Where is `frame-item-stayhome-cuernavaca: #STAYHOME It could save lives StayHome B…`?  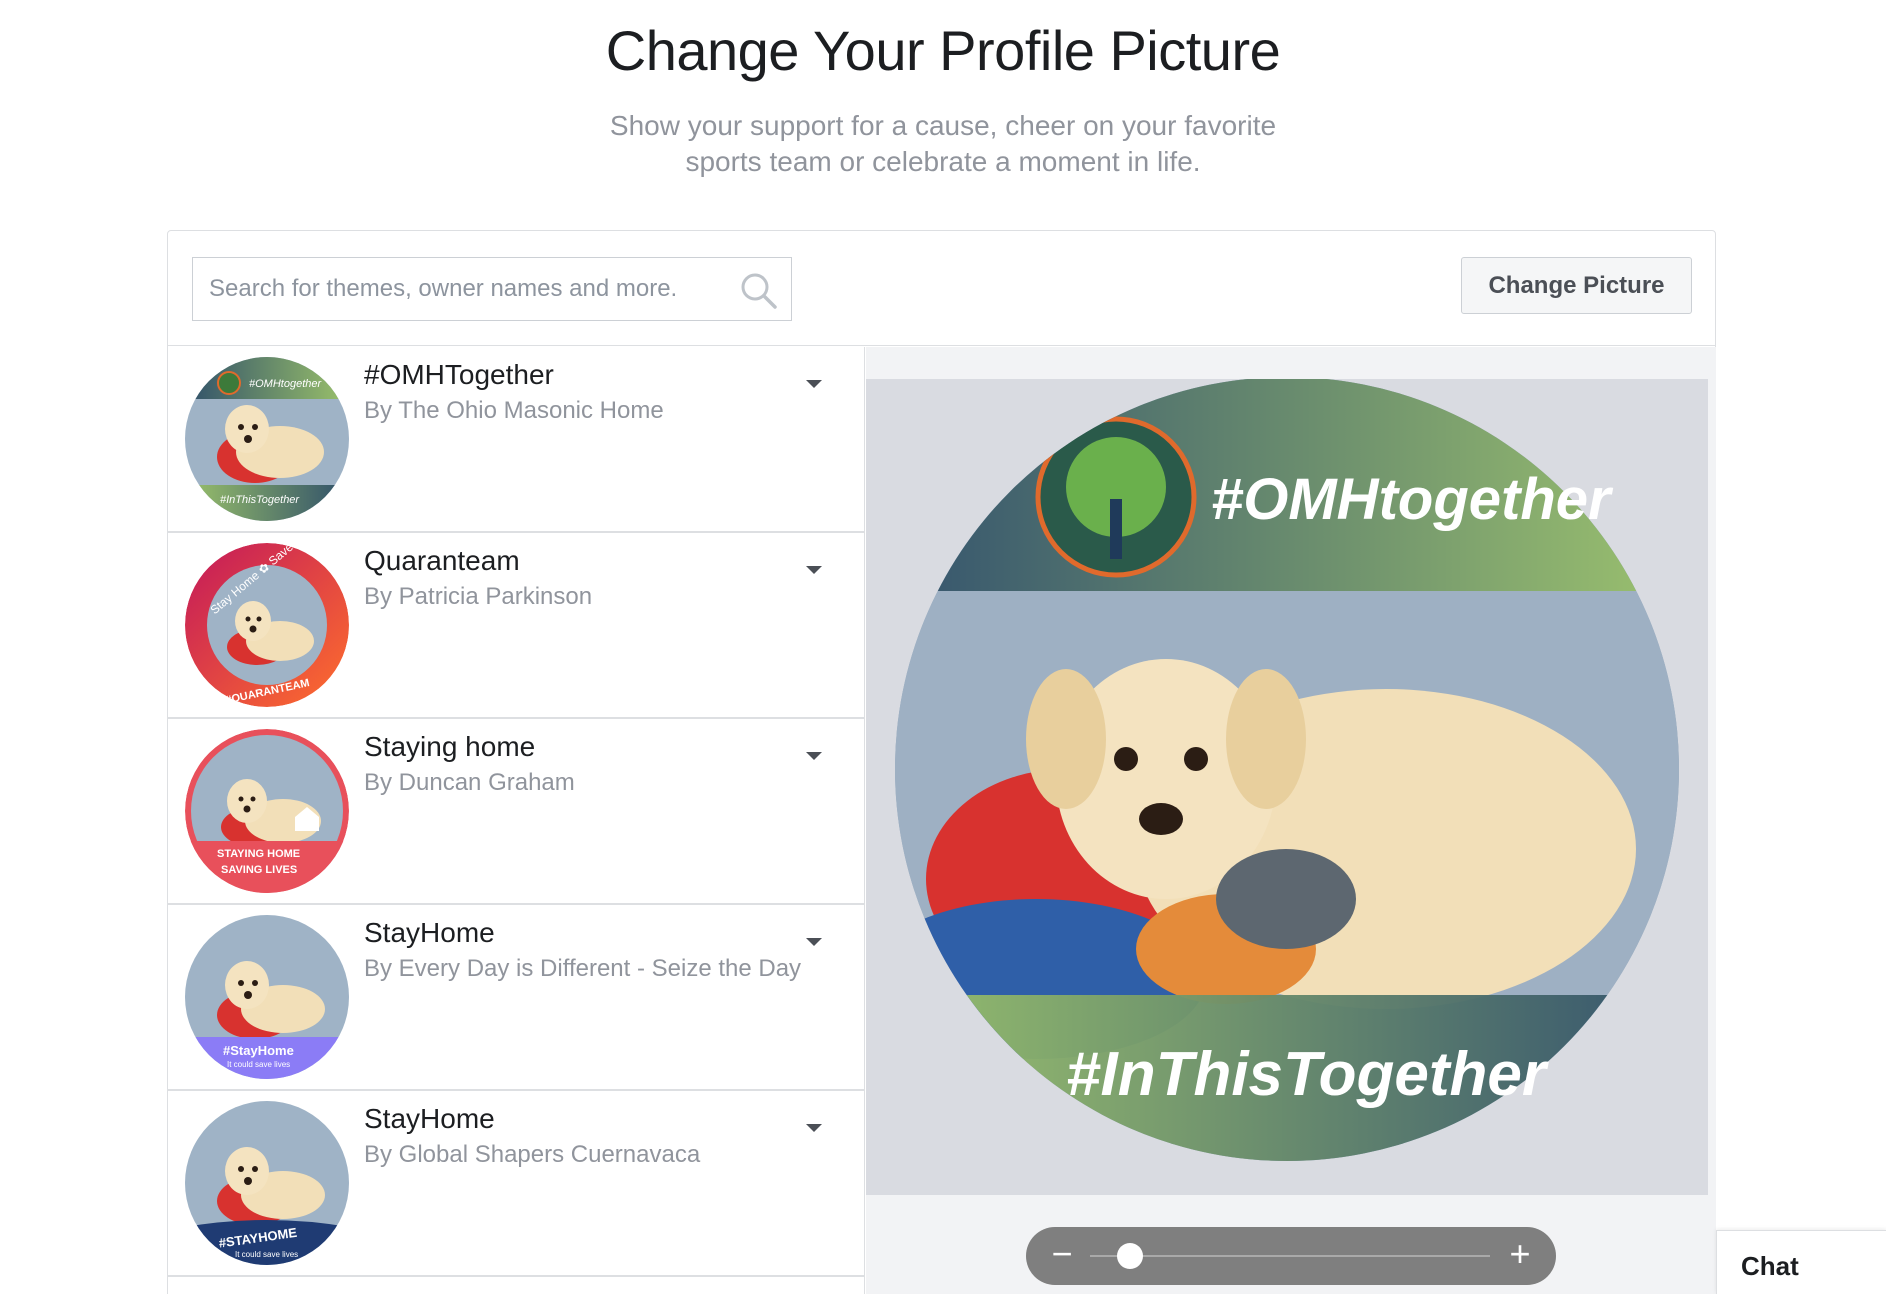 frame-item-stayhome-cuernavaca: #STAYHOME It could save lives StayHome B… is located at coordinates (516, 1184).